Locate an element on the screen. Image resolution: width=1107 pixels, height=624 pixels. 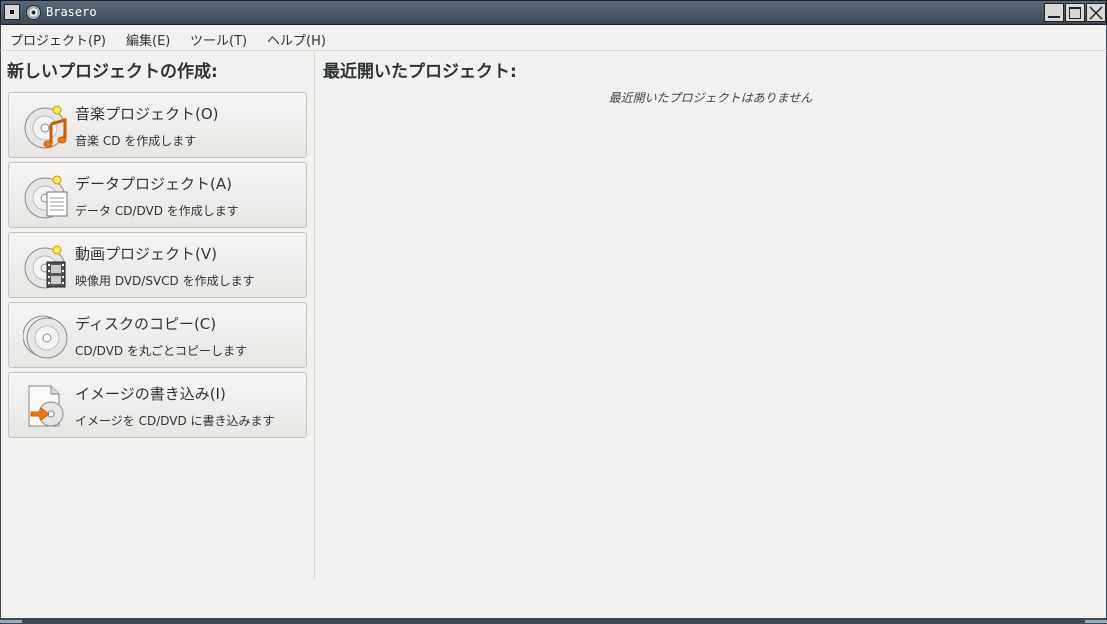
maximize-button is located at coordinates (1075, 12).